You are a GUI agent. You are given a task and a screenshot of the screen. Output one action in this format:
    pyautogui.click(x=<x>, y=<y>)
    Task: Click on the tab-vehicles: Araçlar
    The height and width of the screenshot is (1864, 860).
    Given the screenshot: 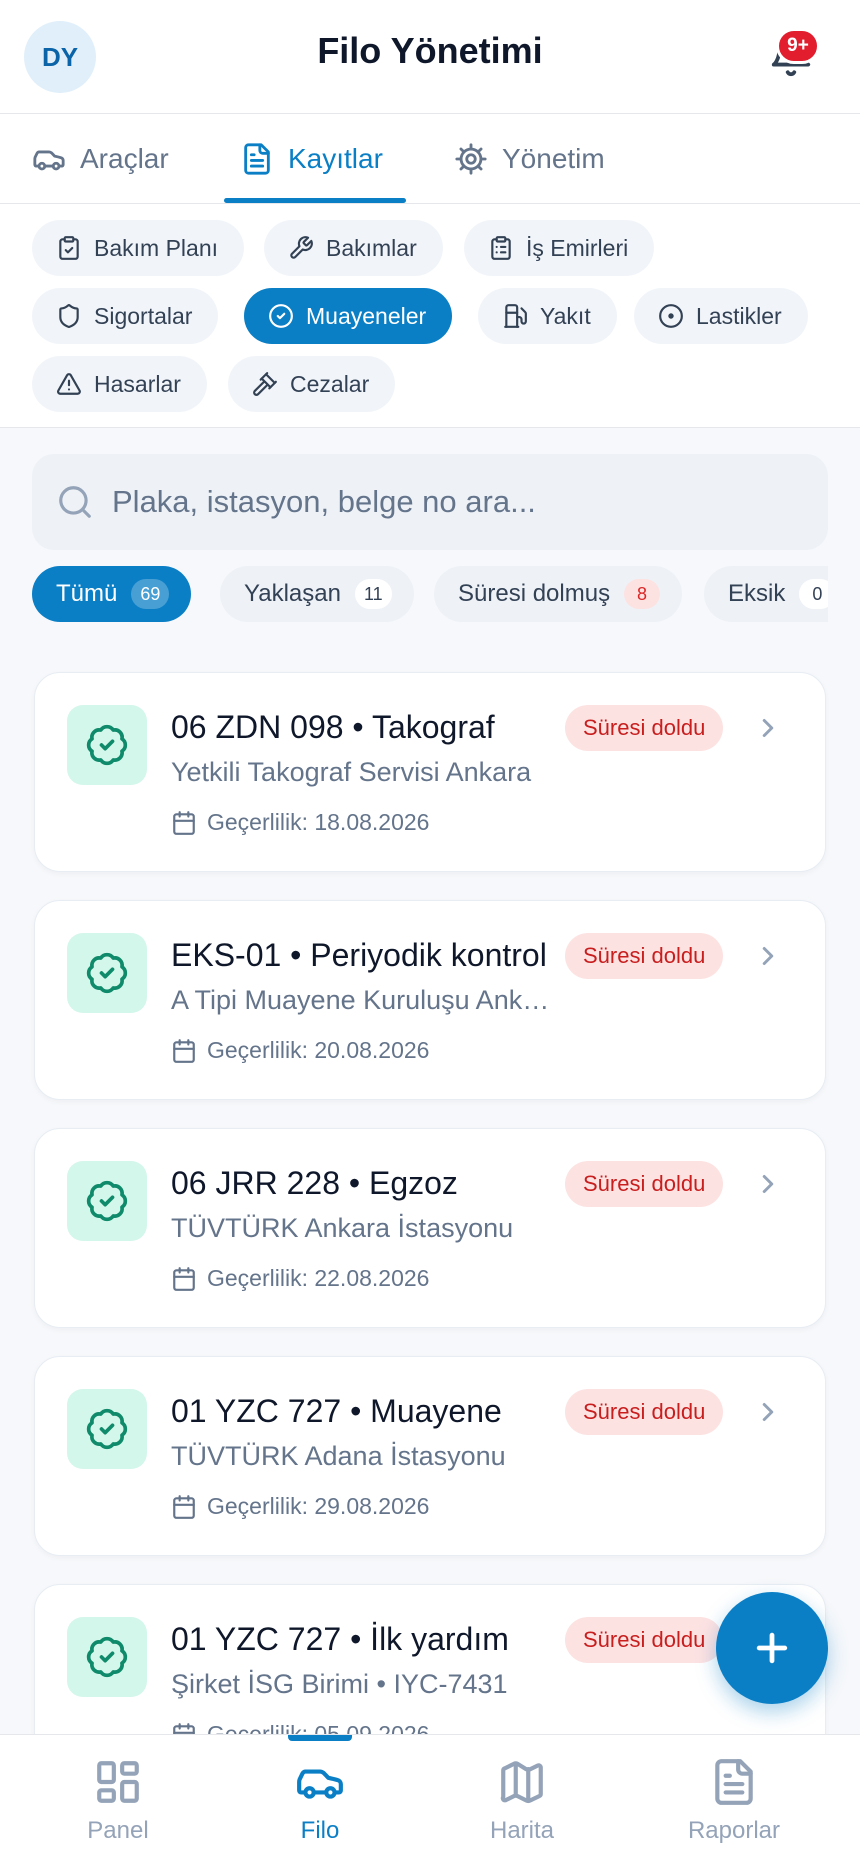 What is the action you would take?
    pyautogui.click(x=100, y=159)
    